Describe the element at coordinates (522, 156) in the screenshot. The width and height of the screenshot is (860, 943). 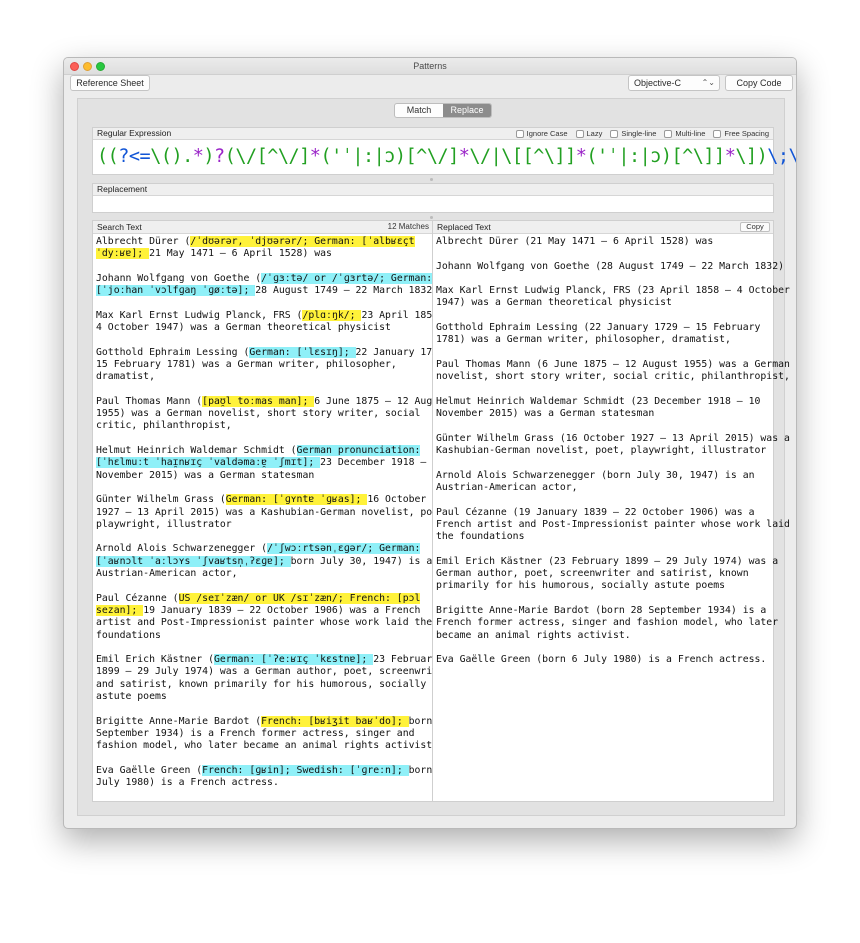
I see `regex-token: \/|\[[^\]]` at that location.